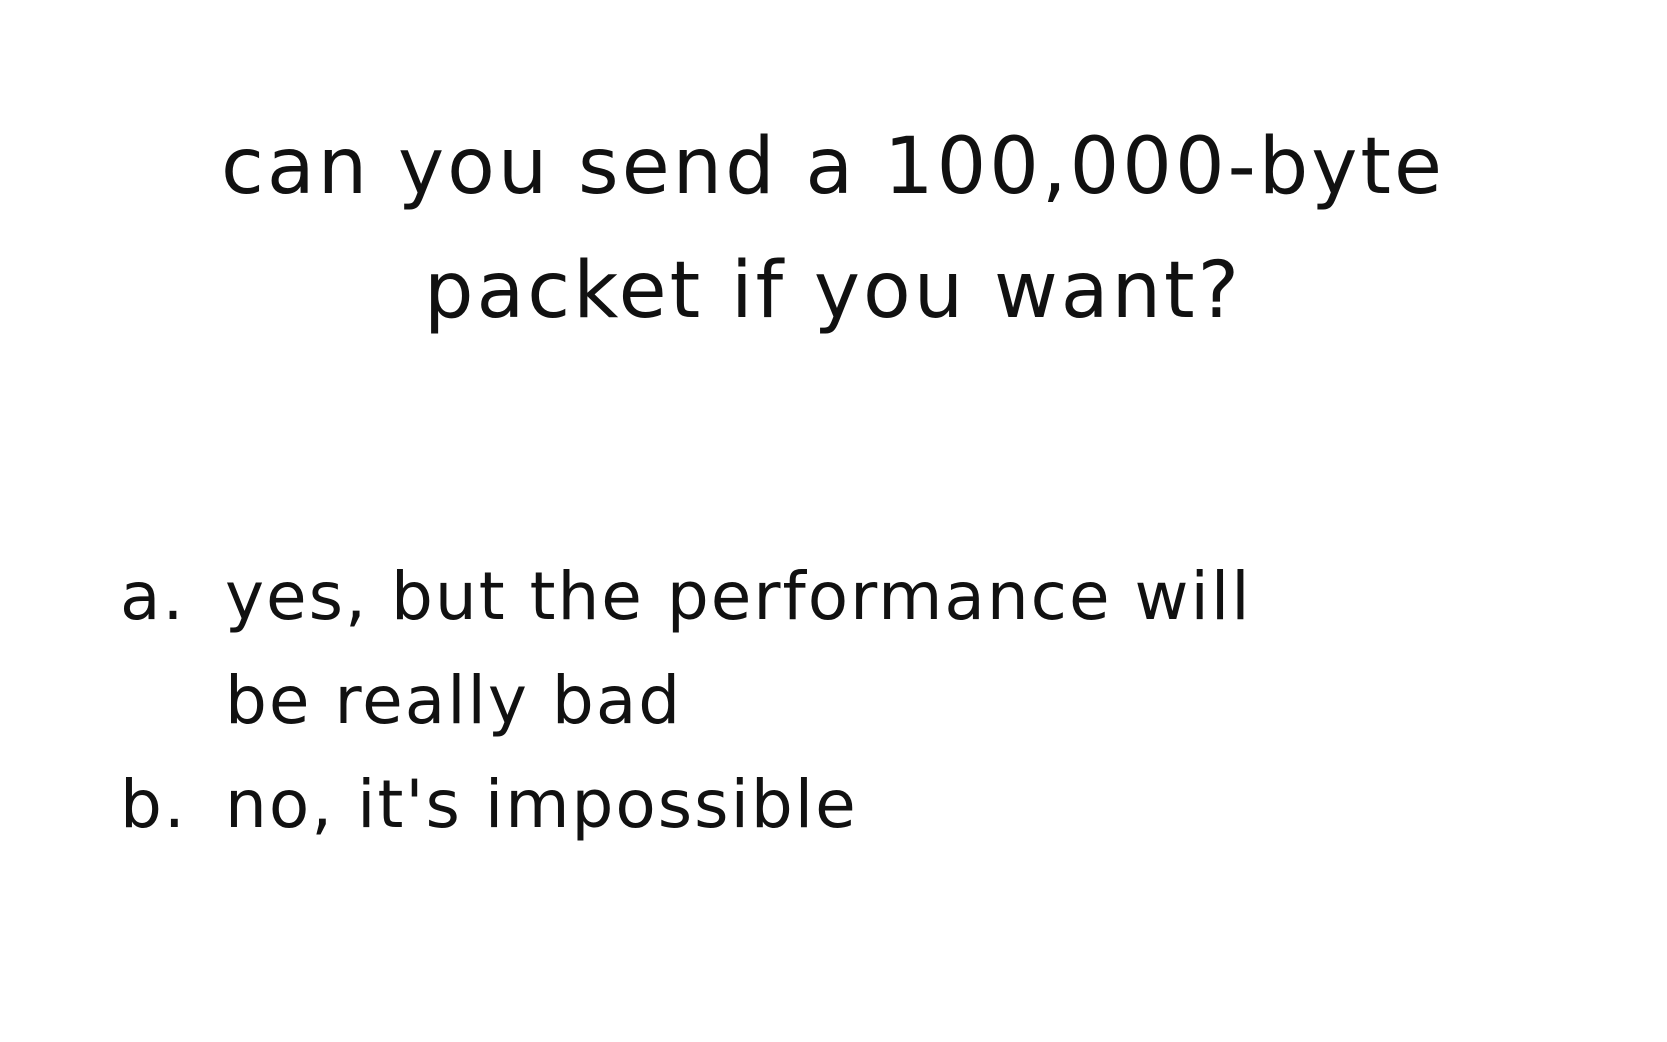 The height and width of the screenshot is (1042, 1667). What do you see at coordinates (912, 805) in the screenshot?
I see `option-text-b: no, it's impossible` at bounding box center [912, 805].